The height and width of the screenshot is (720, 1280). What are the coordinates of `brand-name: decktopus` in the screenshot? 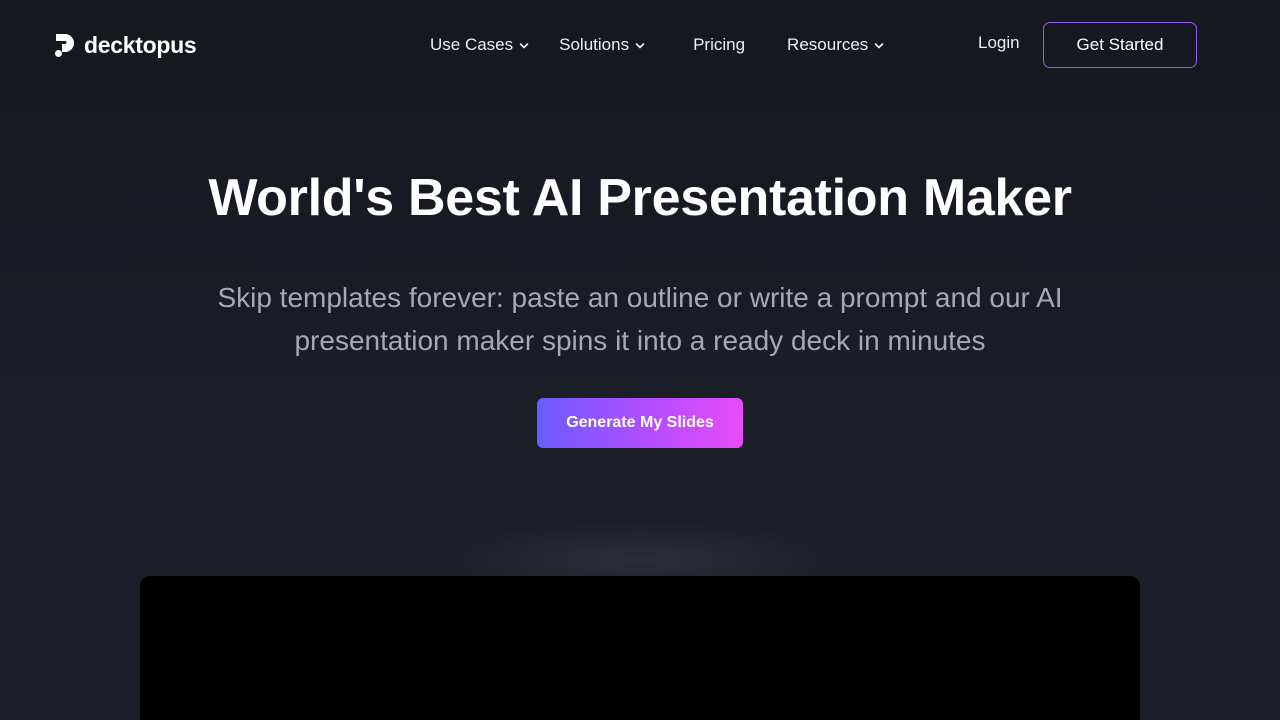 It's located at (140, 44).